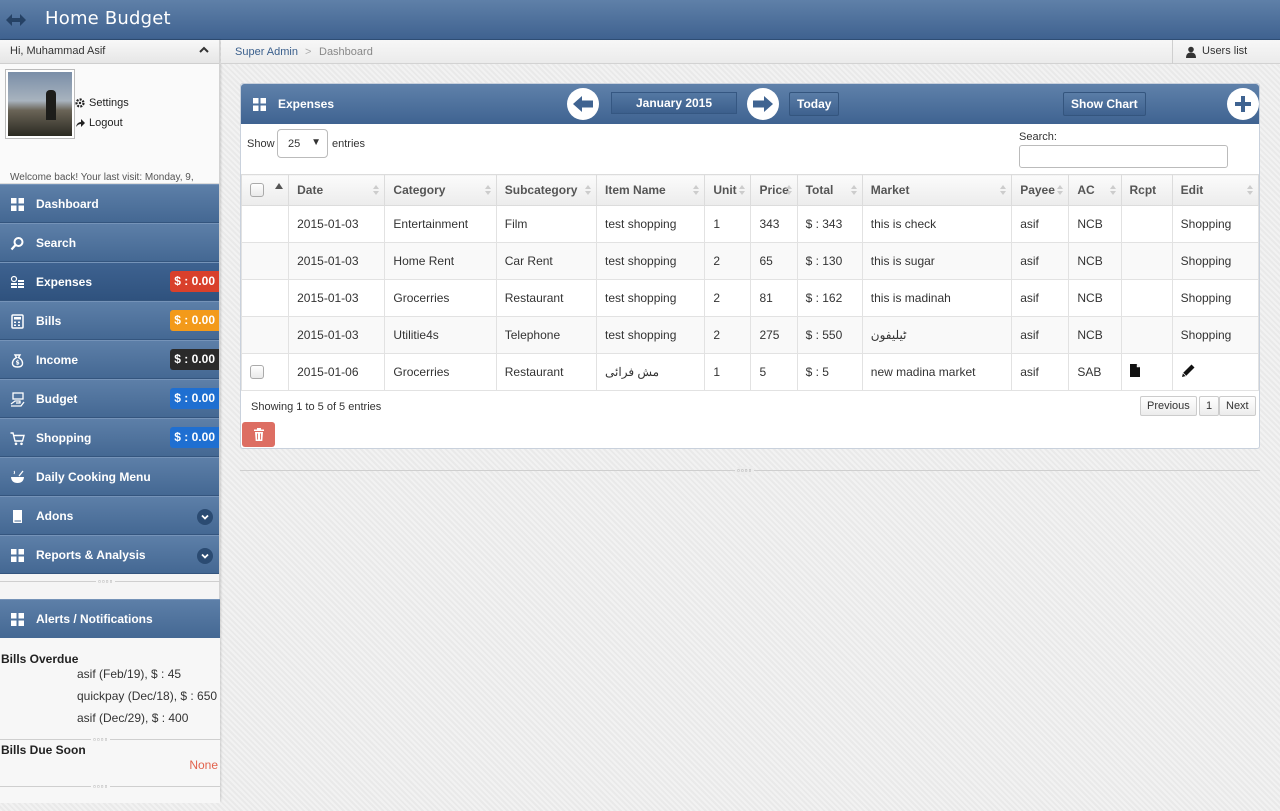 The height and width of the screenshot is (811, 1280). Describe the element at coordinates (728, 335) in the screenshot. I see `cell-unit: 2` at that location.